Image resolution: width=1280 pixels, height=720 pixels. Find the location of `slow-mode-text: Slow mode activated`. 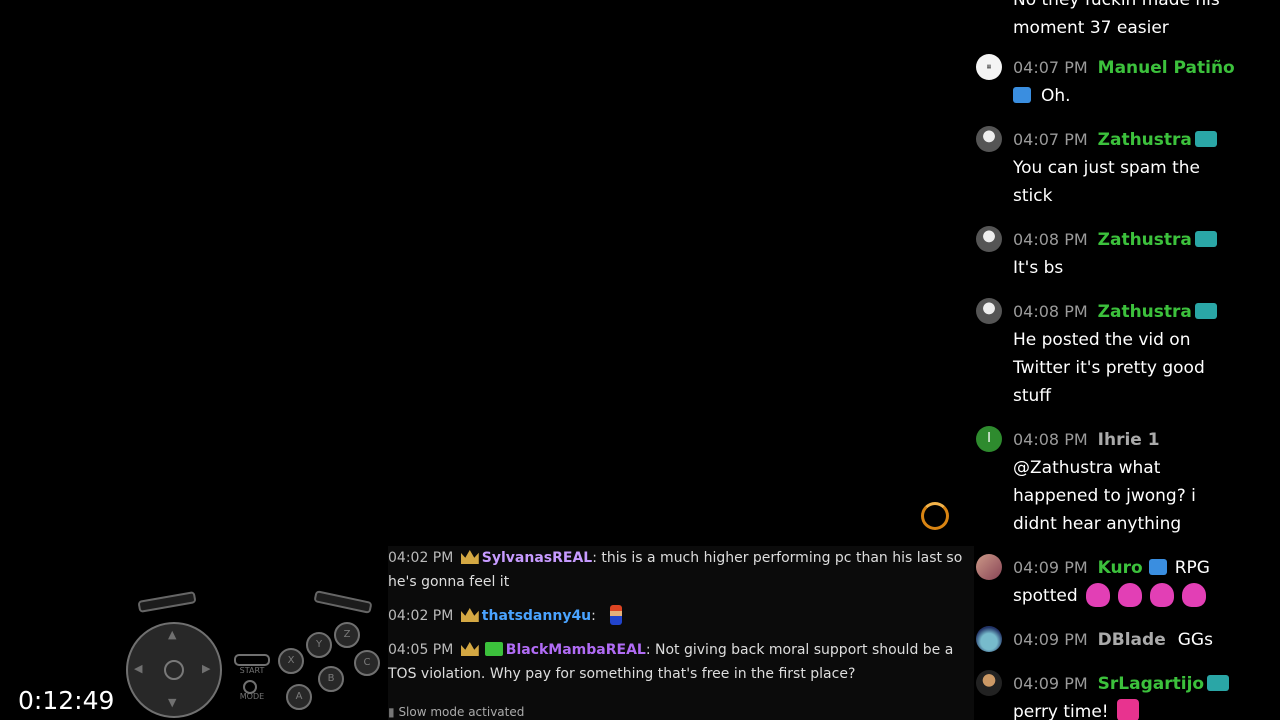

slow-mode-text: Slow mode activated is located at coordinates (461, 712).